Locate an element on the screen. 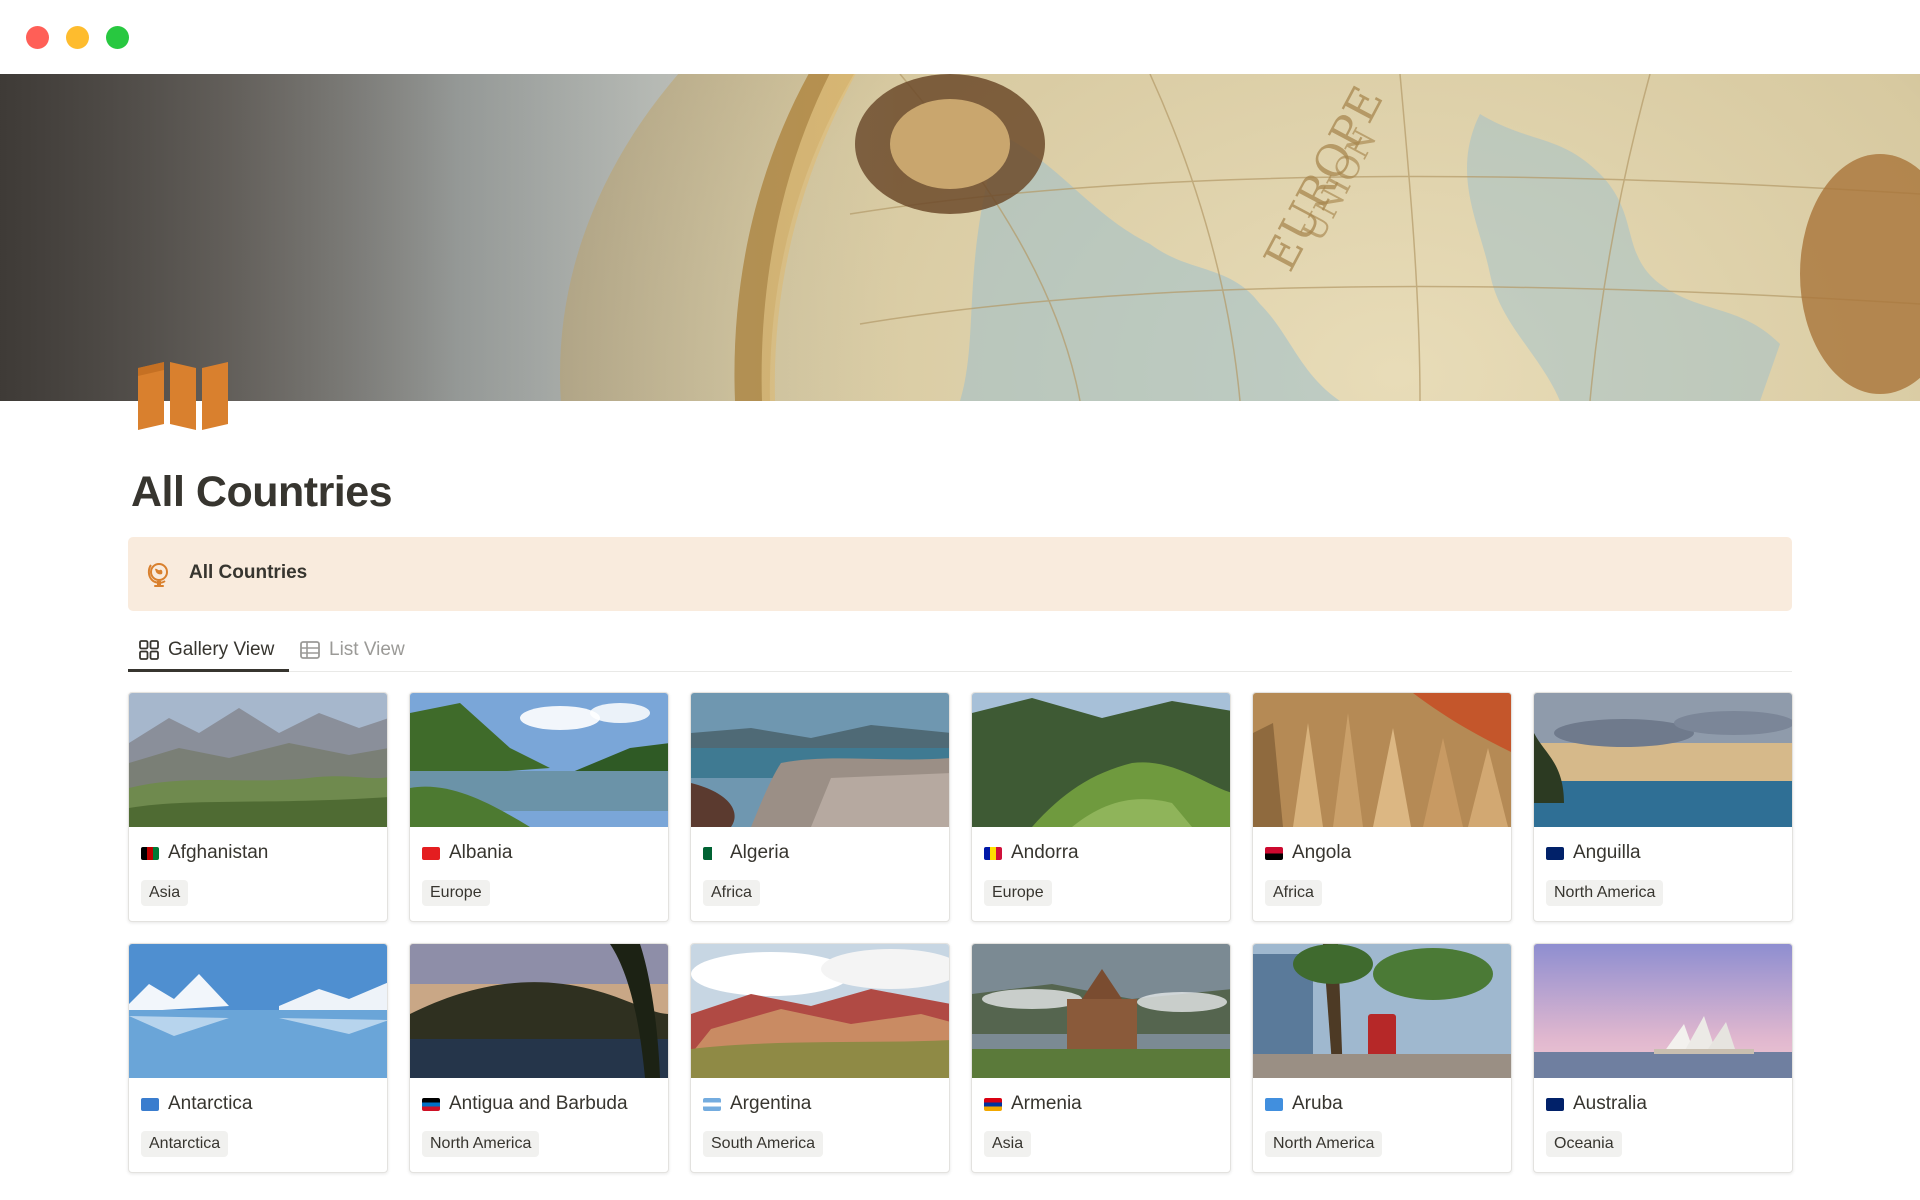 The height and width of the screenshot is (1200, 1920). card-title-text: Andorra is located at coordinates (1045, 852).